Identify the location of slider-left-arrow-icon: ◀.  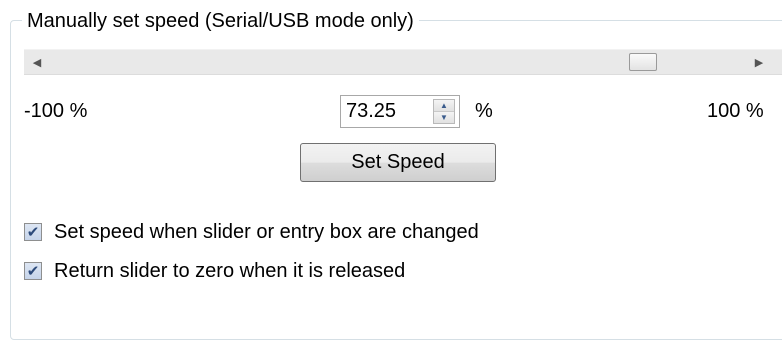
(37, 62).